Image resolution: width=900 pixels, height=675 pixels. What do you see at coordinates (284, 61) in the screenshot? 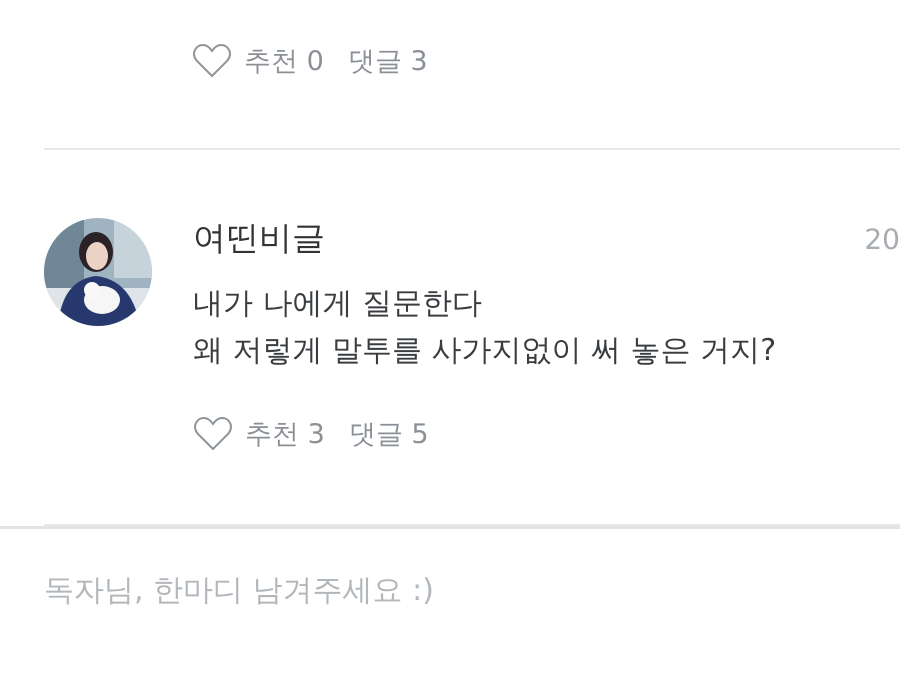
I see `like-count: 추천 0` at bounding box center [284, 61].